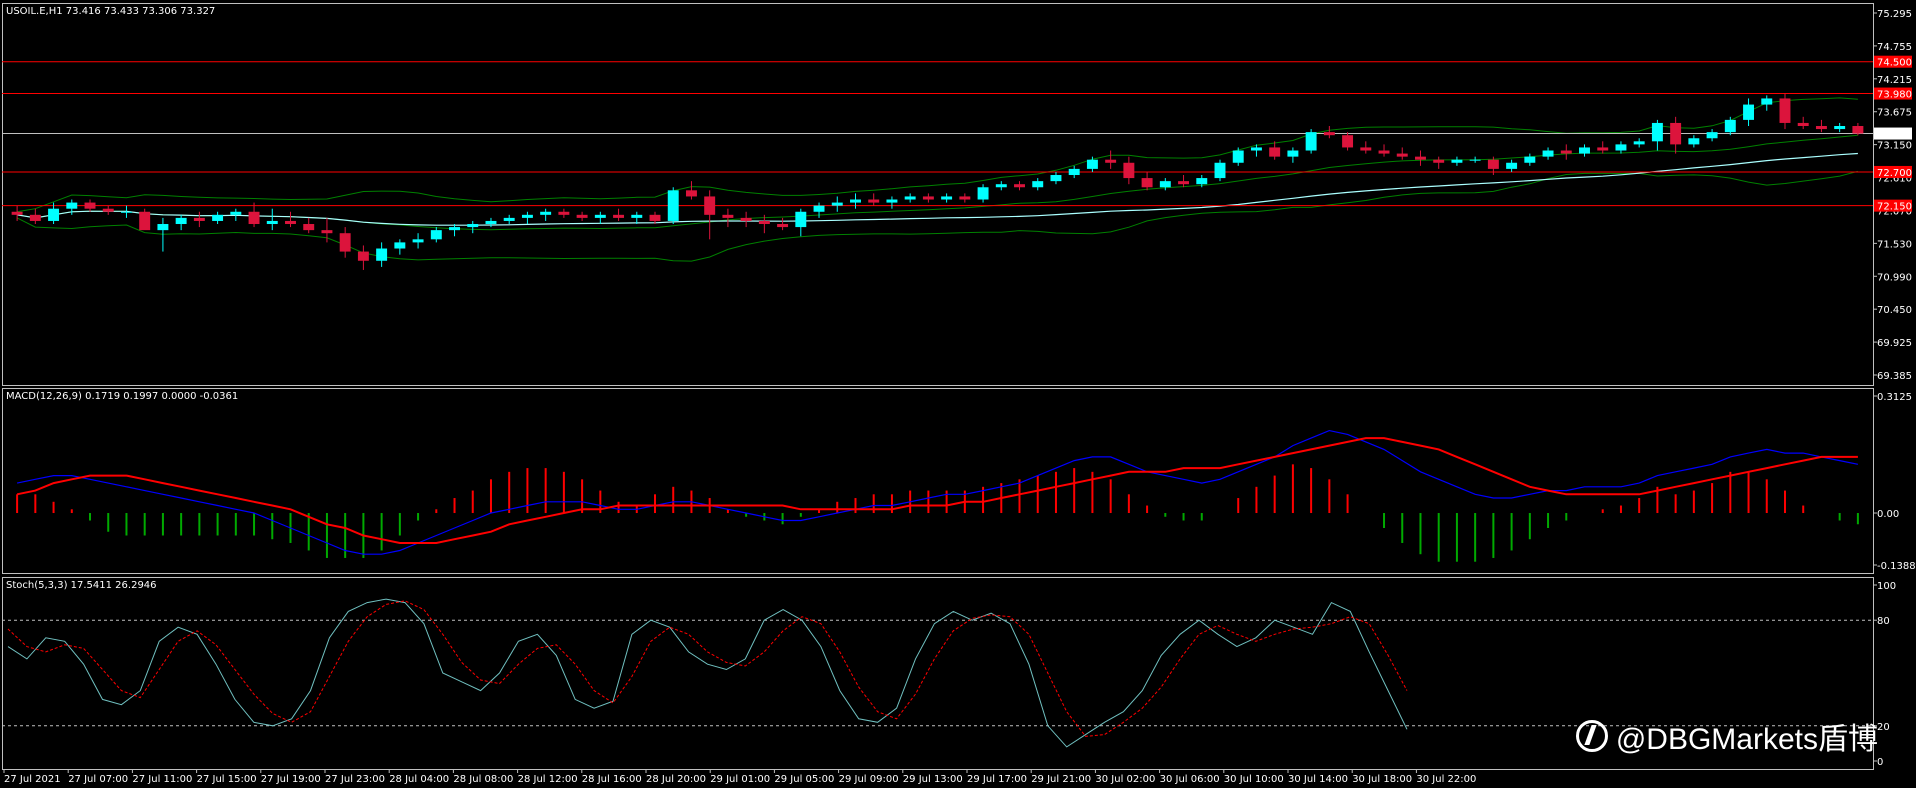 Image resolution: width=1916 pixels, height=788 pixels. What do you see at coordinates (1894, 310) in the screenshot?
I see `price-axis-label: 70.450` at bounding box center [1894, 310].